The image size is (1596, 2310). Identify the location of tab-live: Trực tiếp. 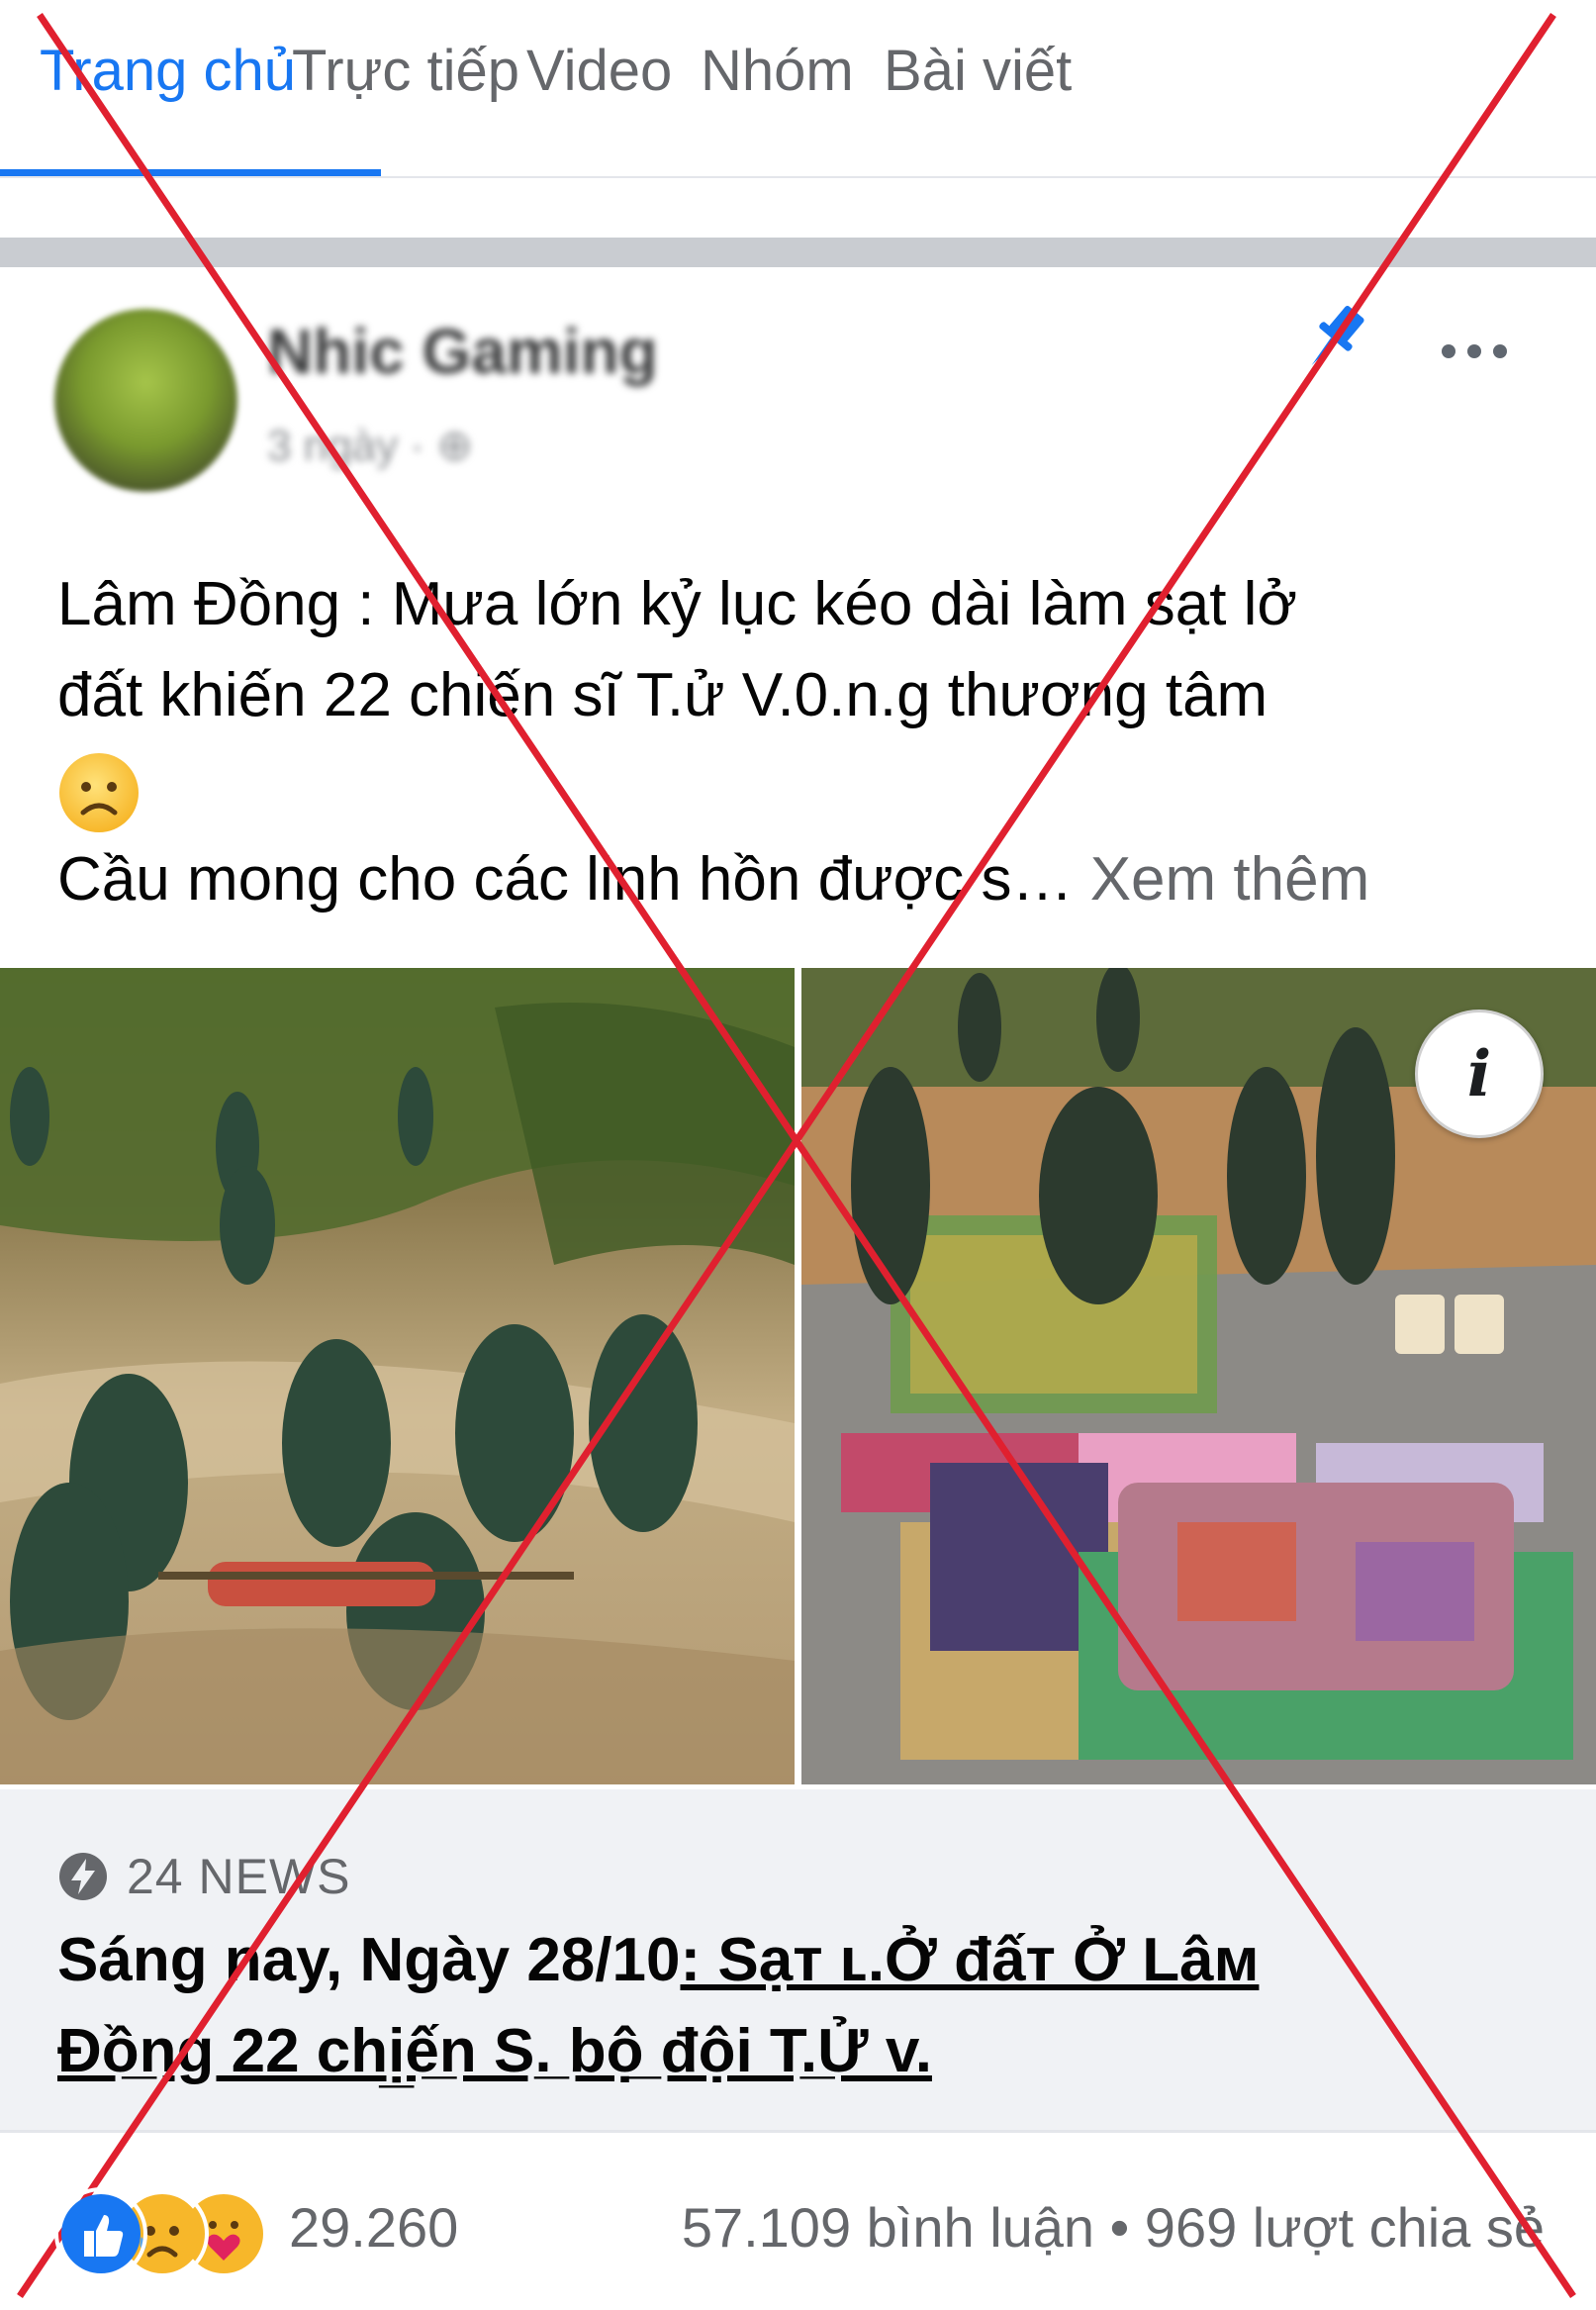
(405, 71).